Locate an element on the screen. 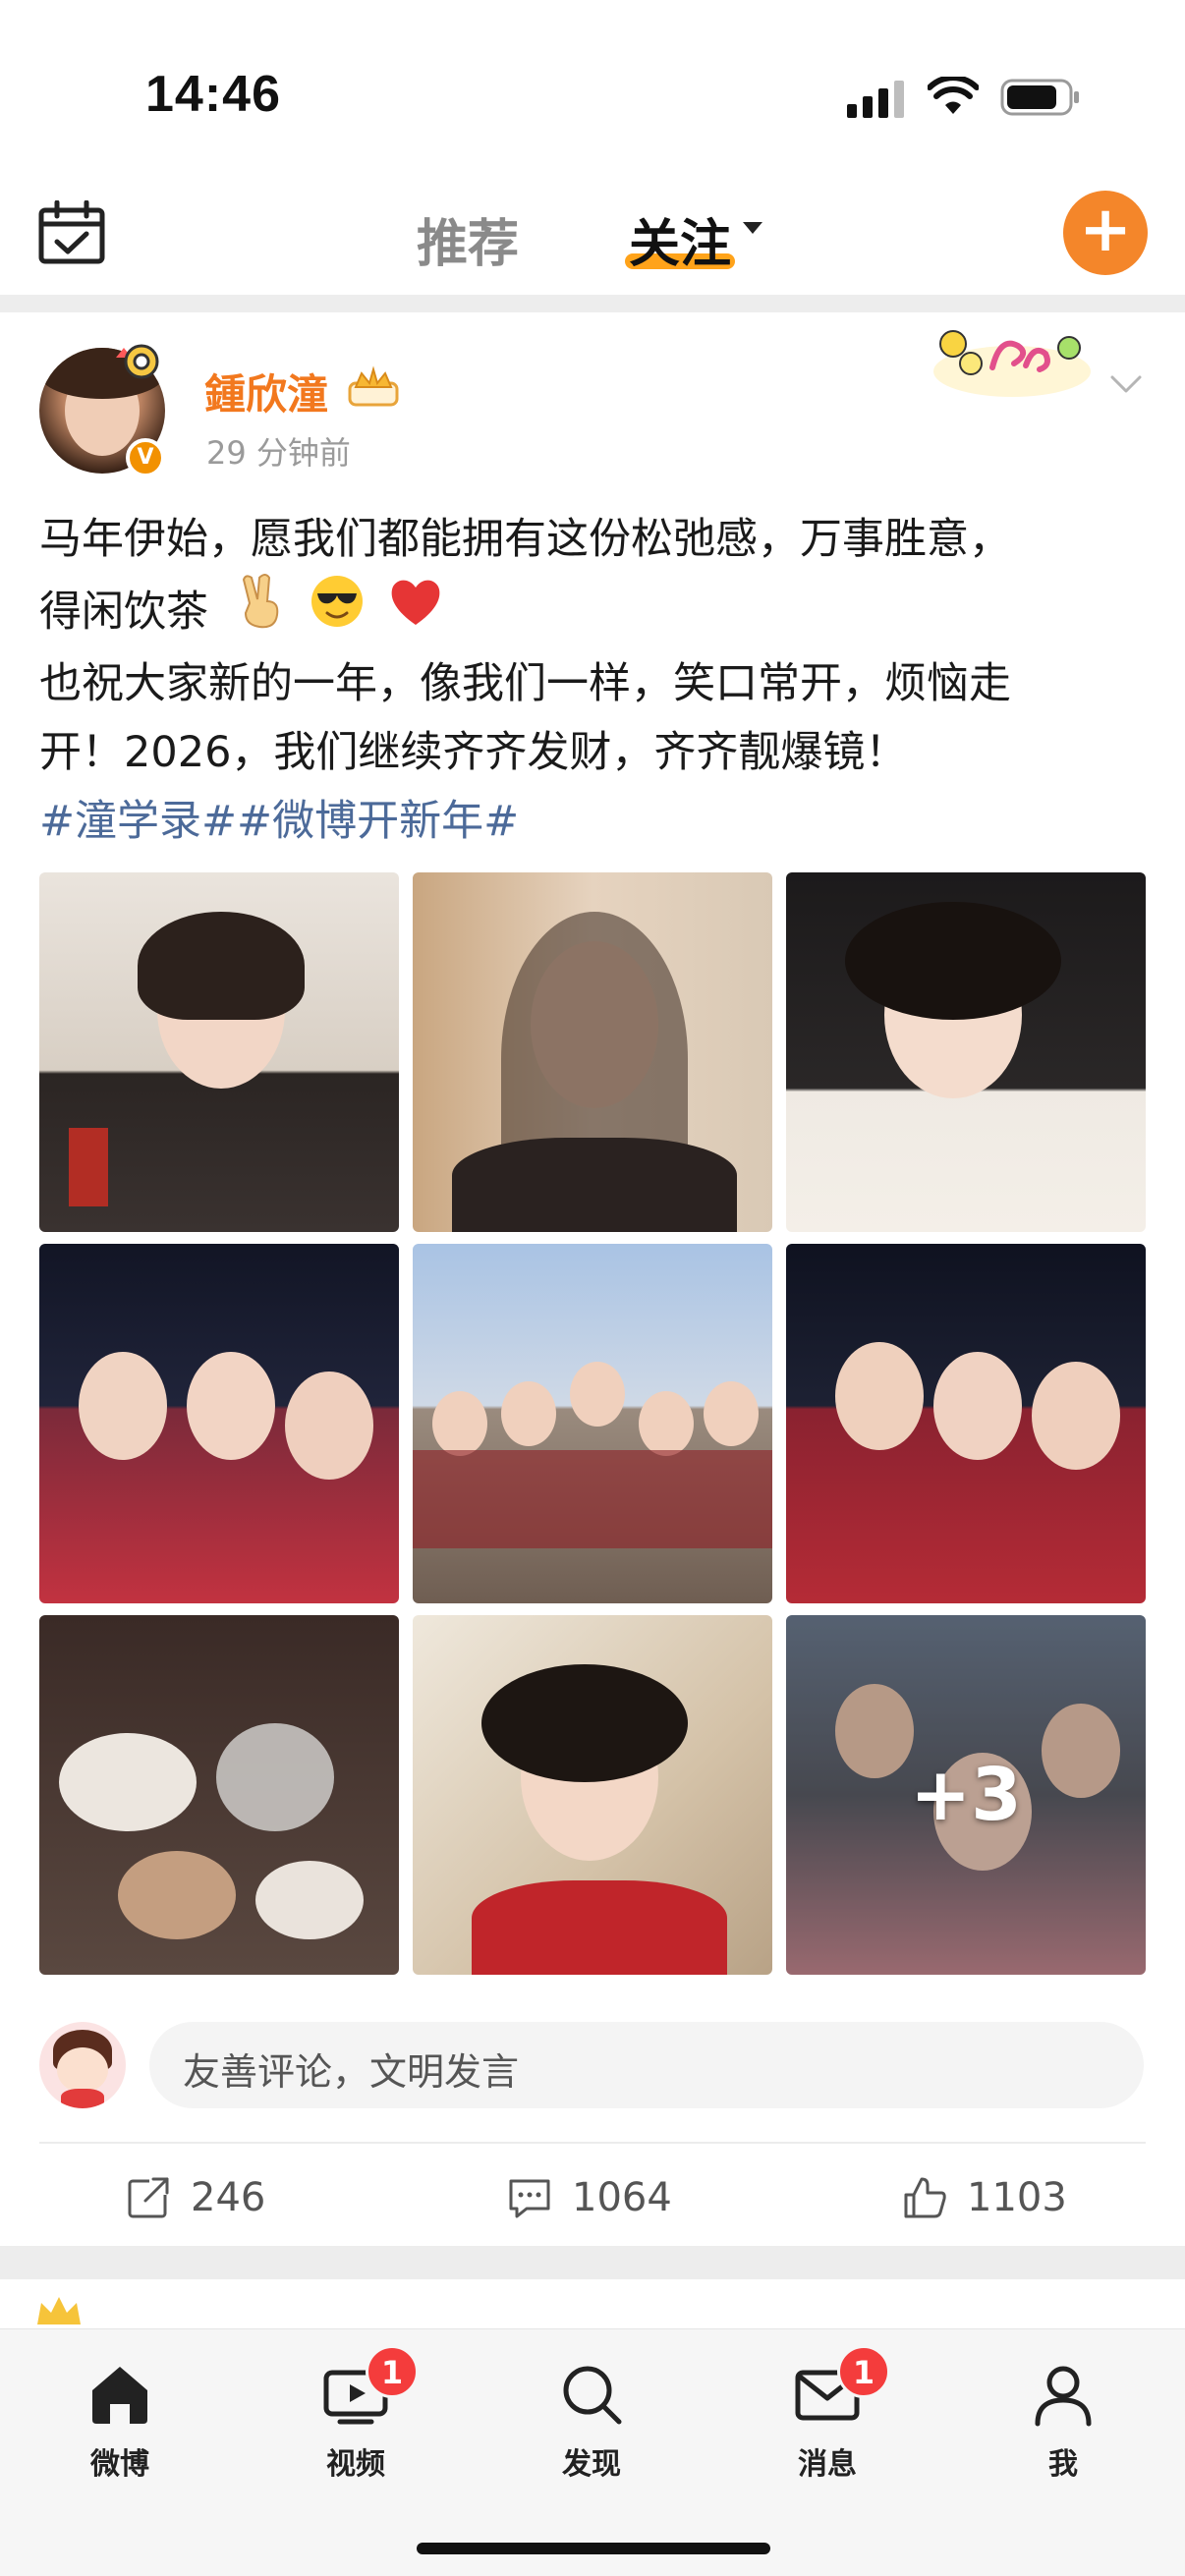 The image size is (1185, 2576). tab-weibo-home: 微博 is located at coordinates (120, 2421).